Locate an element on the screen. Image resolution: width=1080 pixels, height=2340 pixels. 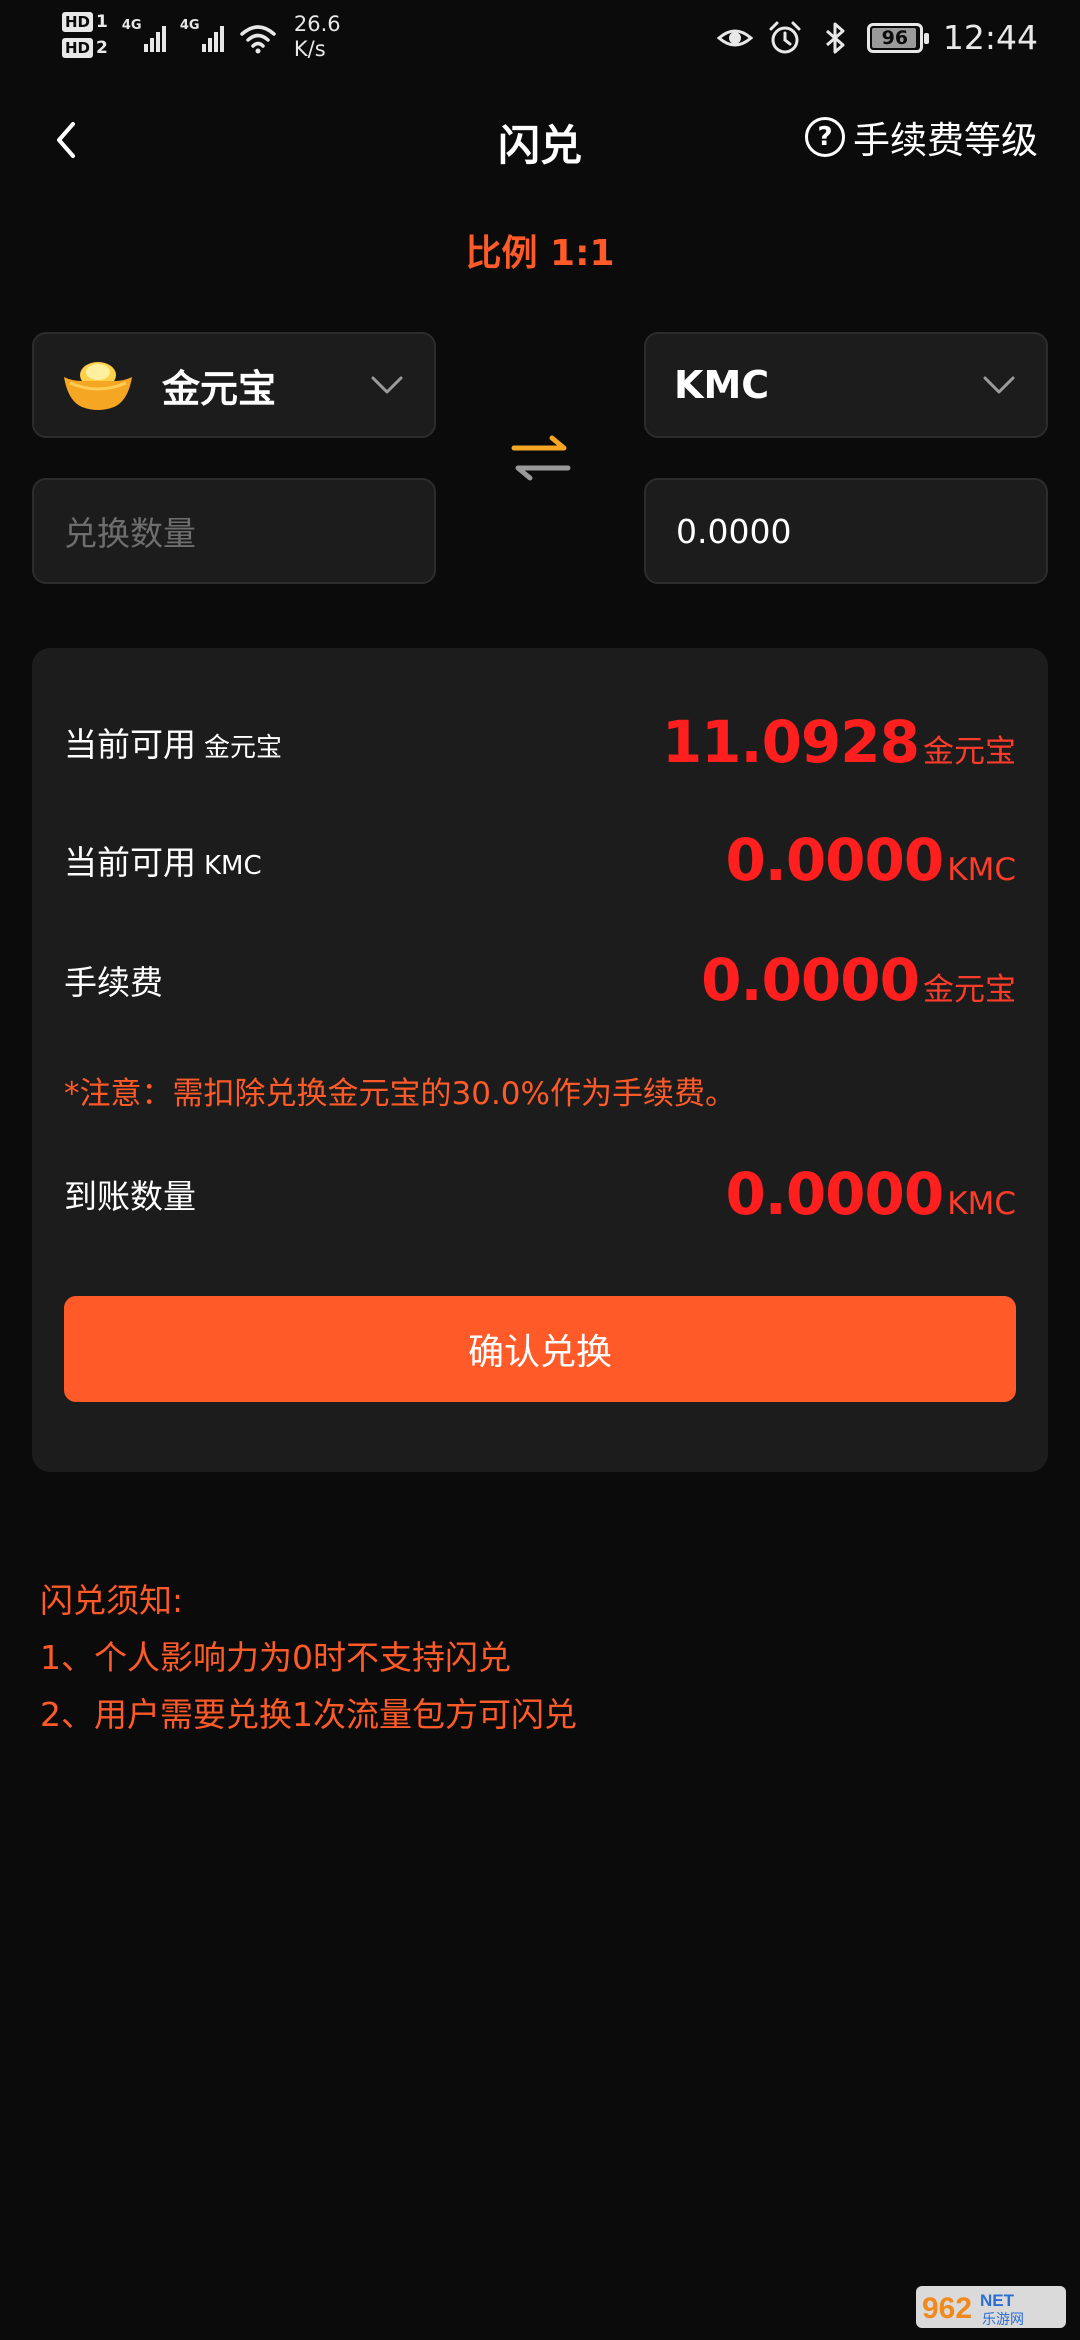
fee-label: 手续费 is located at coordinates (113, 982).